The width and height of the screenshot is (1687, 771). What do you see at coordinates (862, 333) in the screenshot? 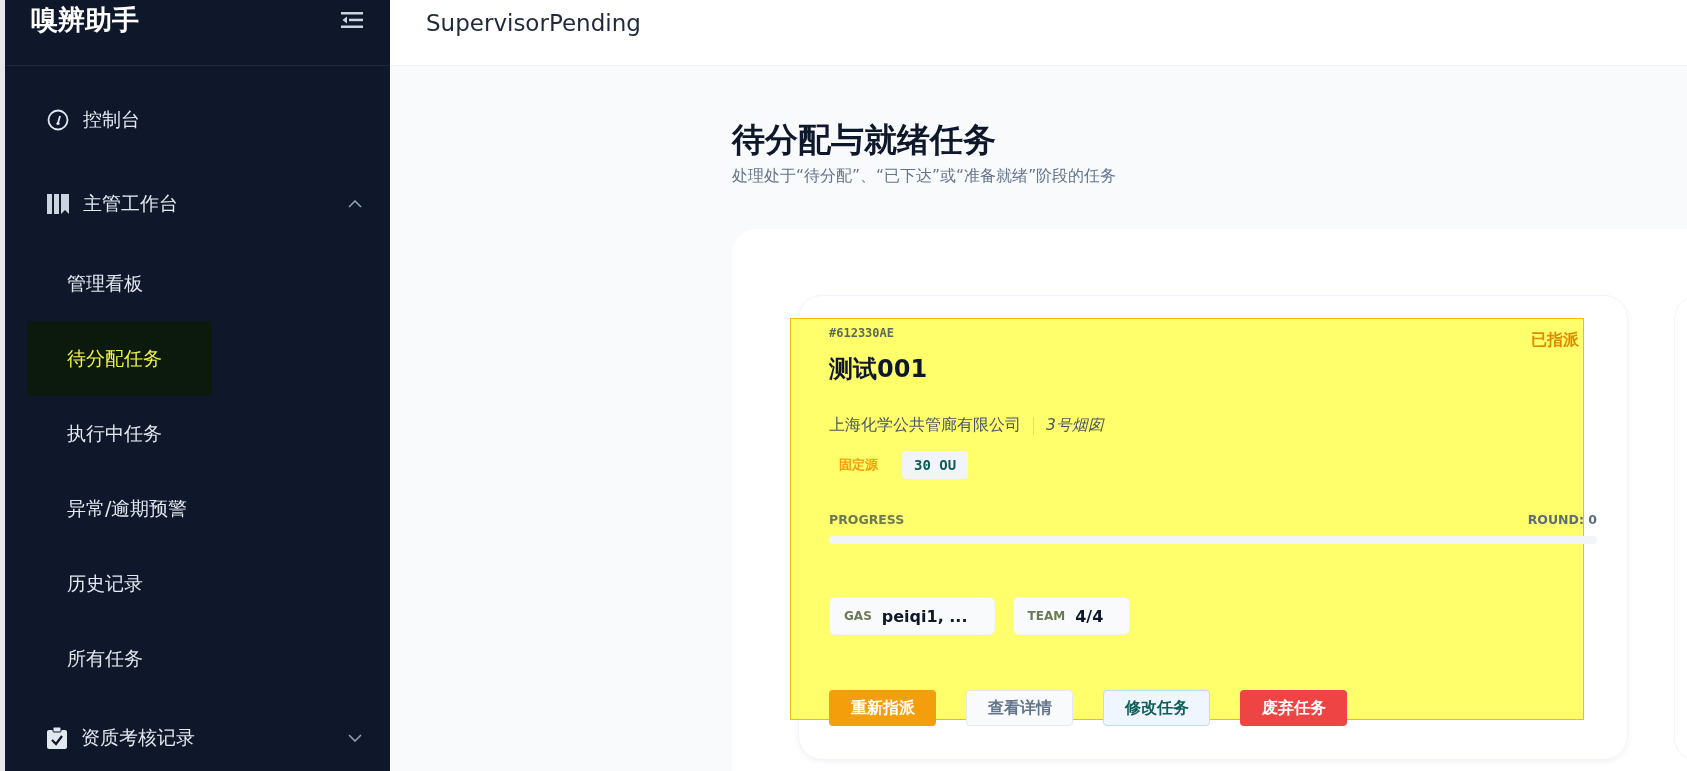
I see `task-id: #612330AE` at bounding box center [862, 333].